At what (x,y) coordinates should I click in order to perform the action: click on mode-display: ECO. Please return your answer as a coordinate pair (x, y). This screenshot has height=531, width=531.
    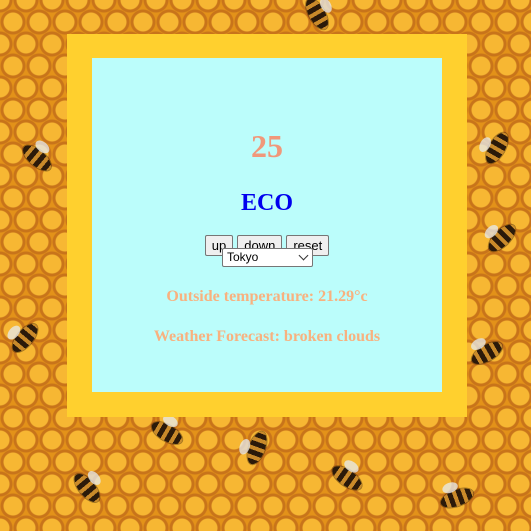
    Looking at the image, I should click on (266, 203).